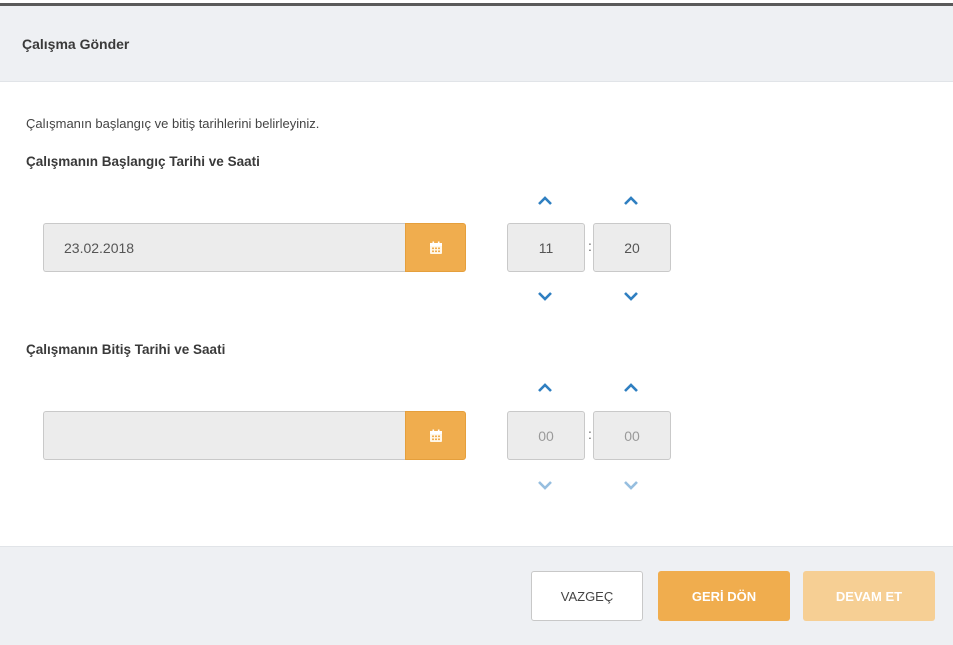 Image resolution: width=953 pixels, height=645 pixels. What do you see at coordinates (724, 596) in the screenshot?
I see `back-button: GERİ DÖN` at bounding box center [724, 596].